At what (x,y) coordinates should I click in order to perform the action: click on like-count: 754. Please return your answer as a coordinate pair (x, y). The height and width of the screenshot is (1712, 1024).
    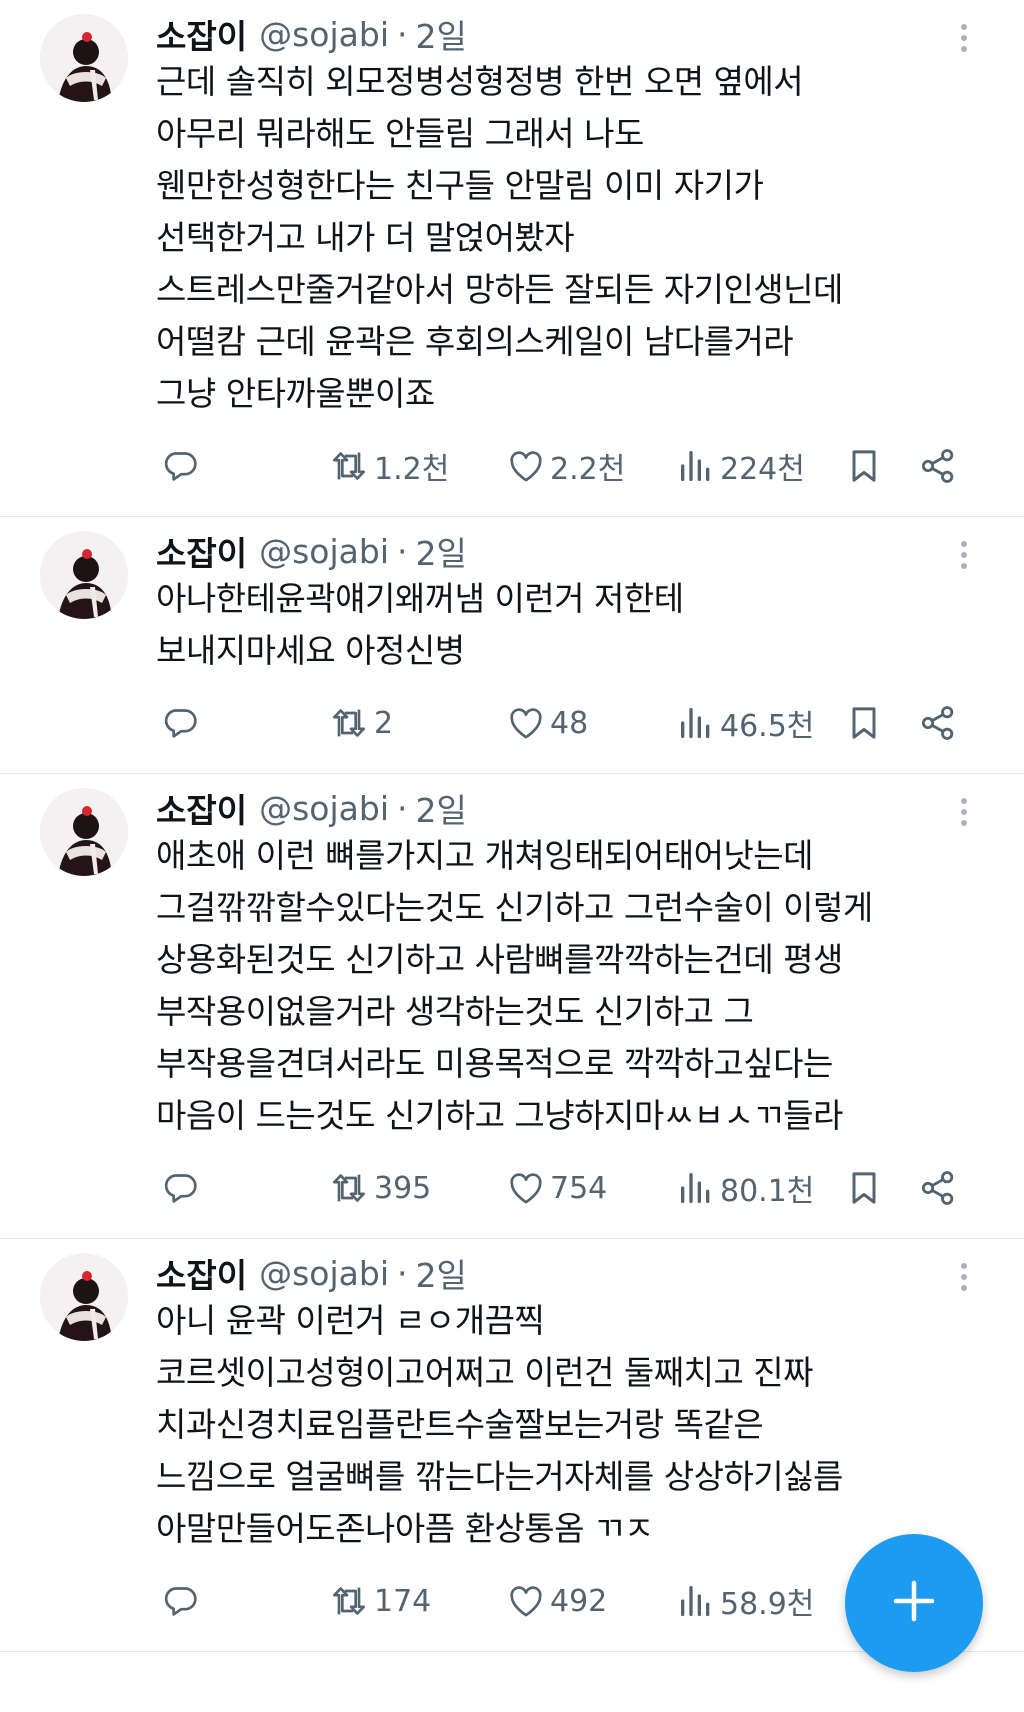
    Looking at the image, I should click on (579, 1188).